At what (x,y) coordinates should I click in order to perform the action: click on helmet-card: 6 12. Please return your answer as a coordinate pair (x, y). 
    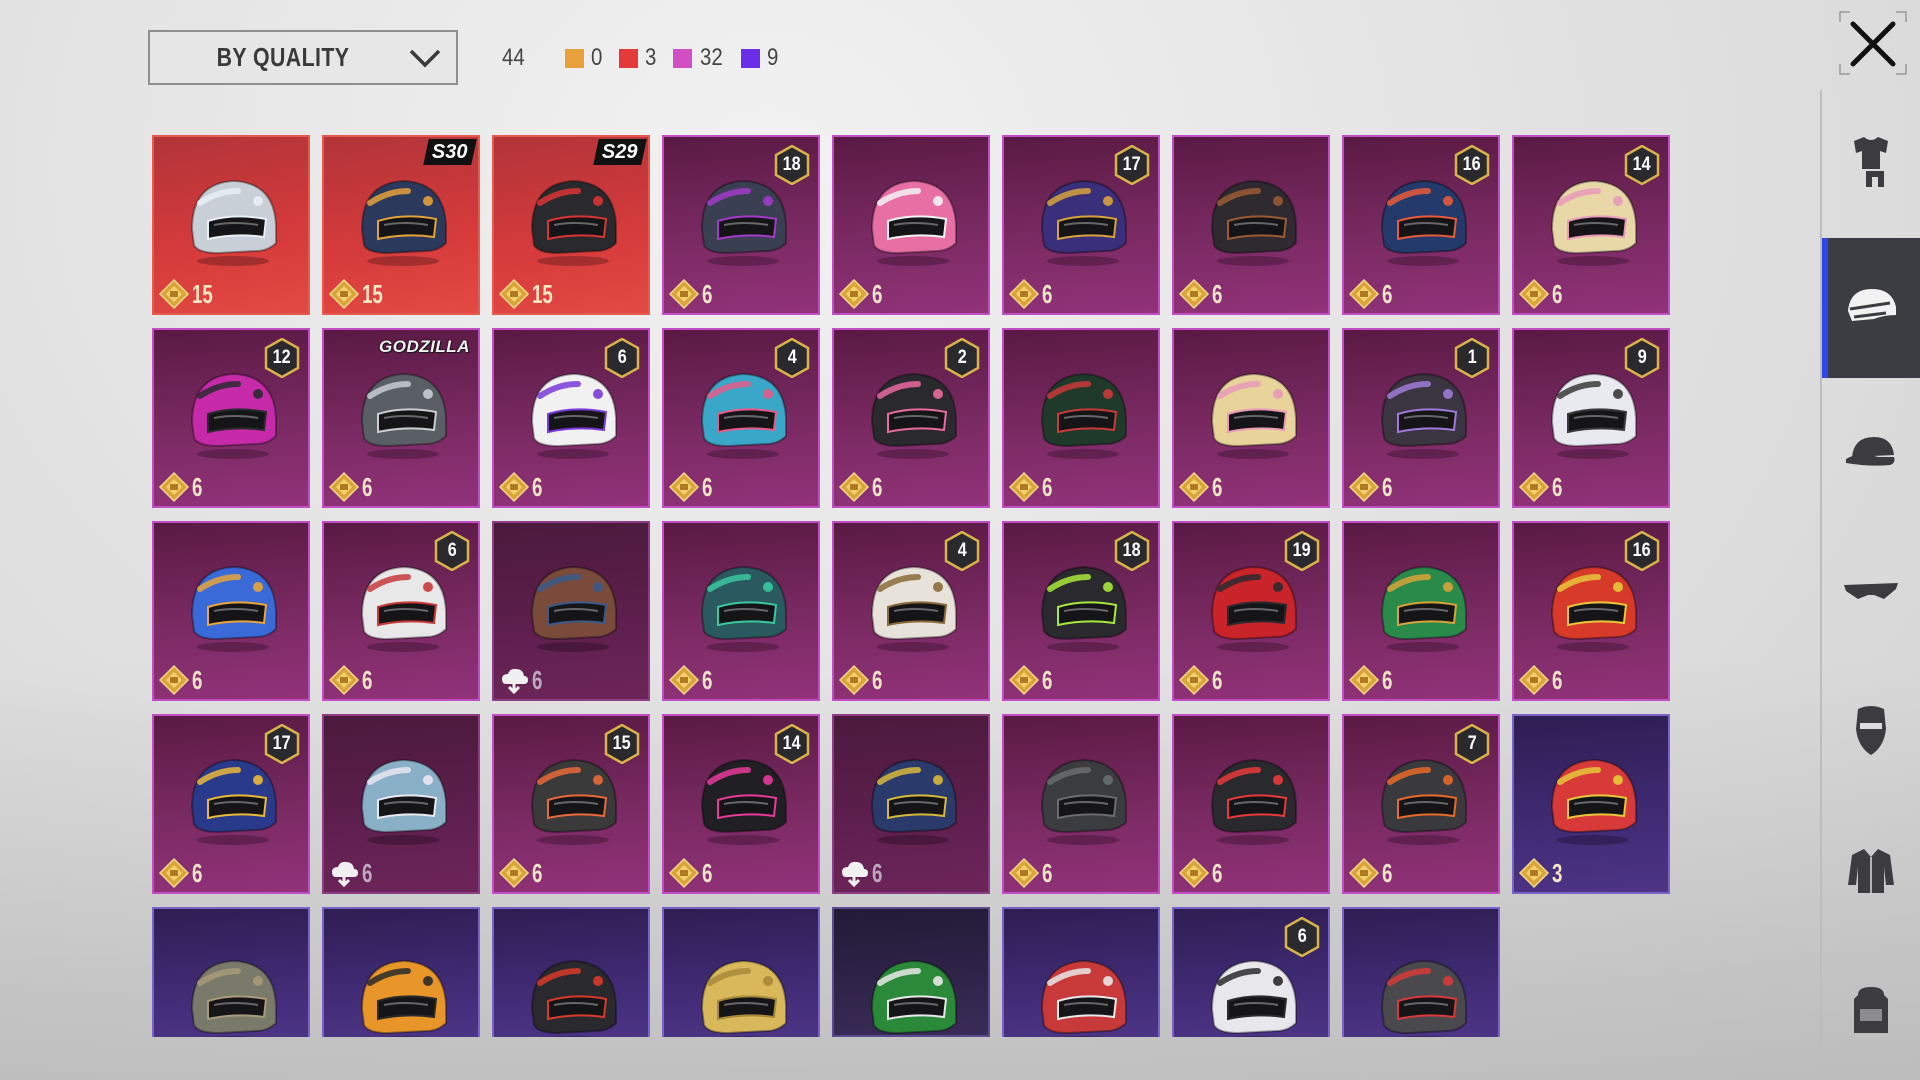
    Looking at the image, I should click on (231, 418).